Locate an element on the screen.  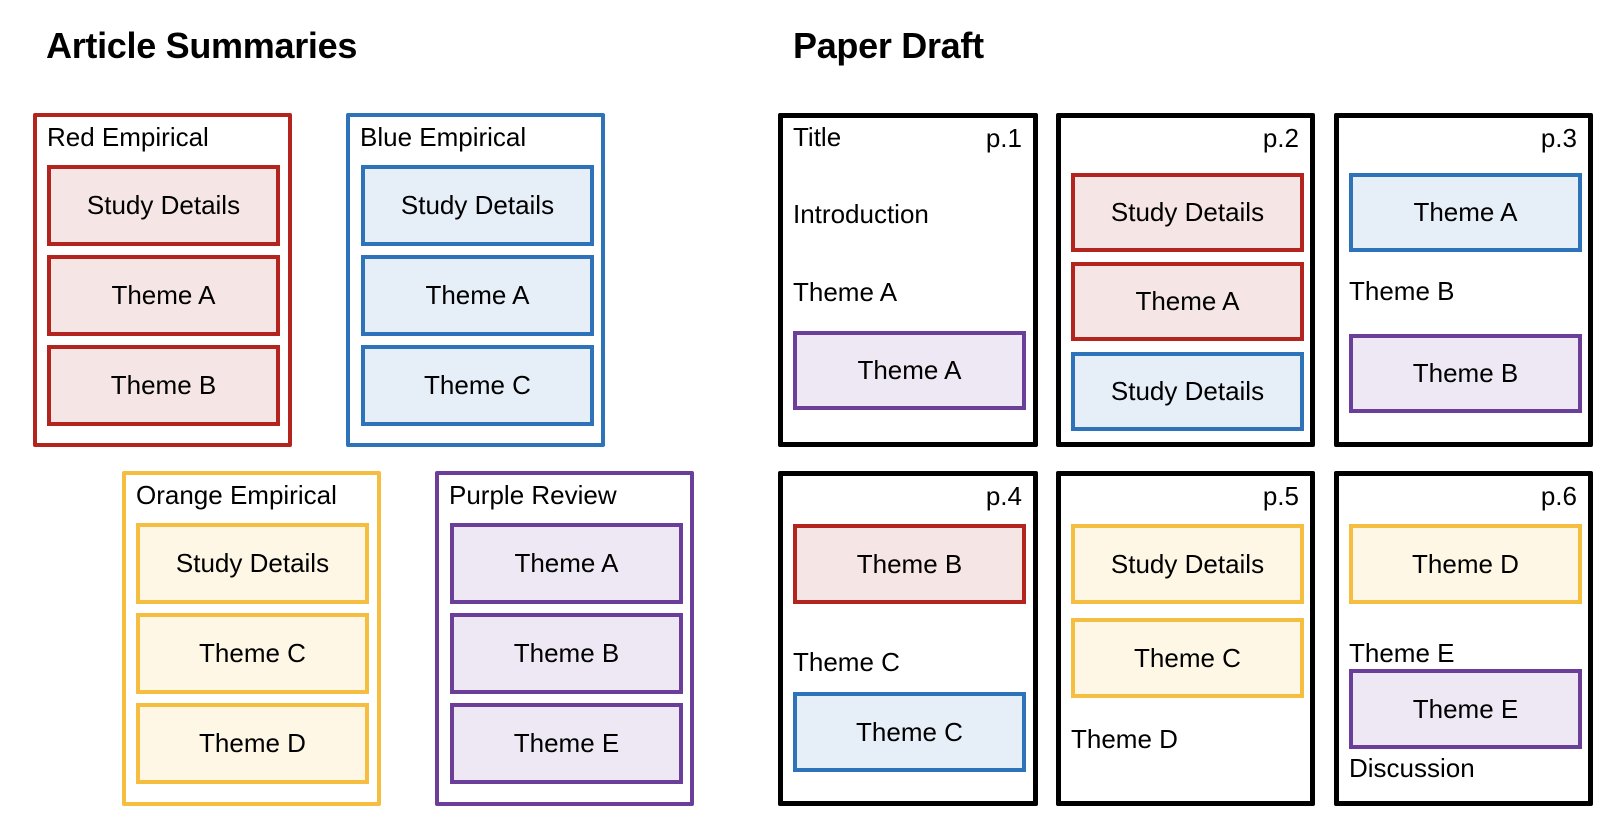
article-card-purple-review: Purple Review Theme A Theme B Theme E is located at coordinates (564, 638).